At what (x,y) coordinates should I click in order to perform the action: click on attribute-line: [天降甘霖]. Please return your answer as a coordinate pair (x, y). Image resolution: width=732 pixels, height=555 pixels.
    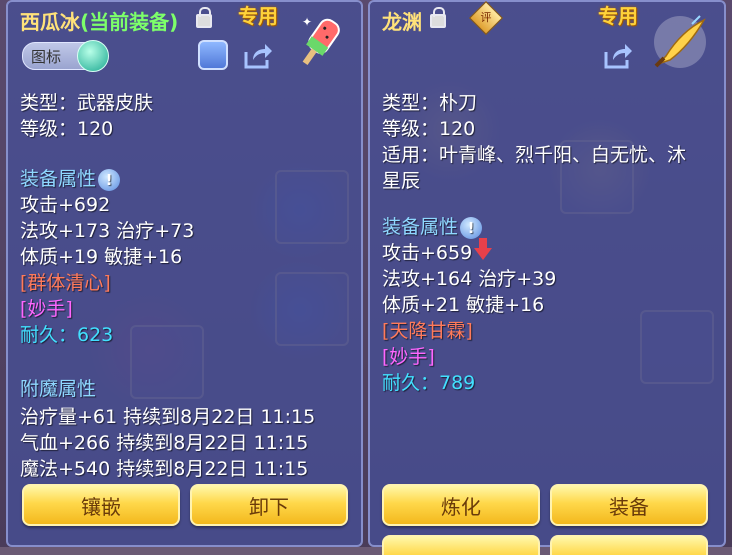
    Looking at the image, I should click on (427, 331).